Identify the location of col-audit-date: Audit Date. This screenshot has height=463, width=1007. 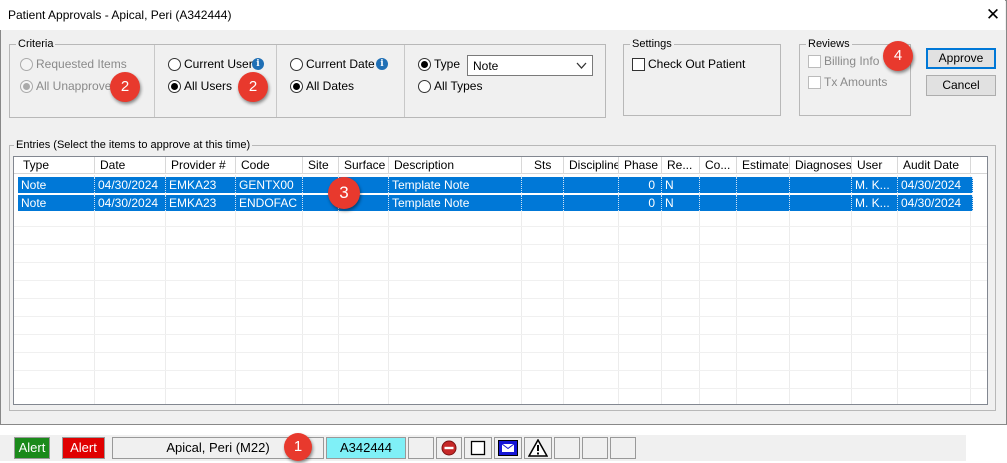
(934, 165).